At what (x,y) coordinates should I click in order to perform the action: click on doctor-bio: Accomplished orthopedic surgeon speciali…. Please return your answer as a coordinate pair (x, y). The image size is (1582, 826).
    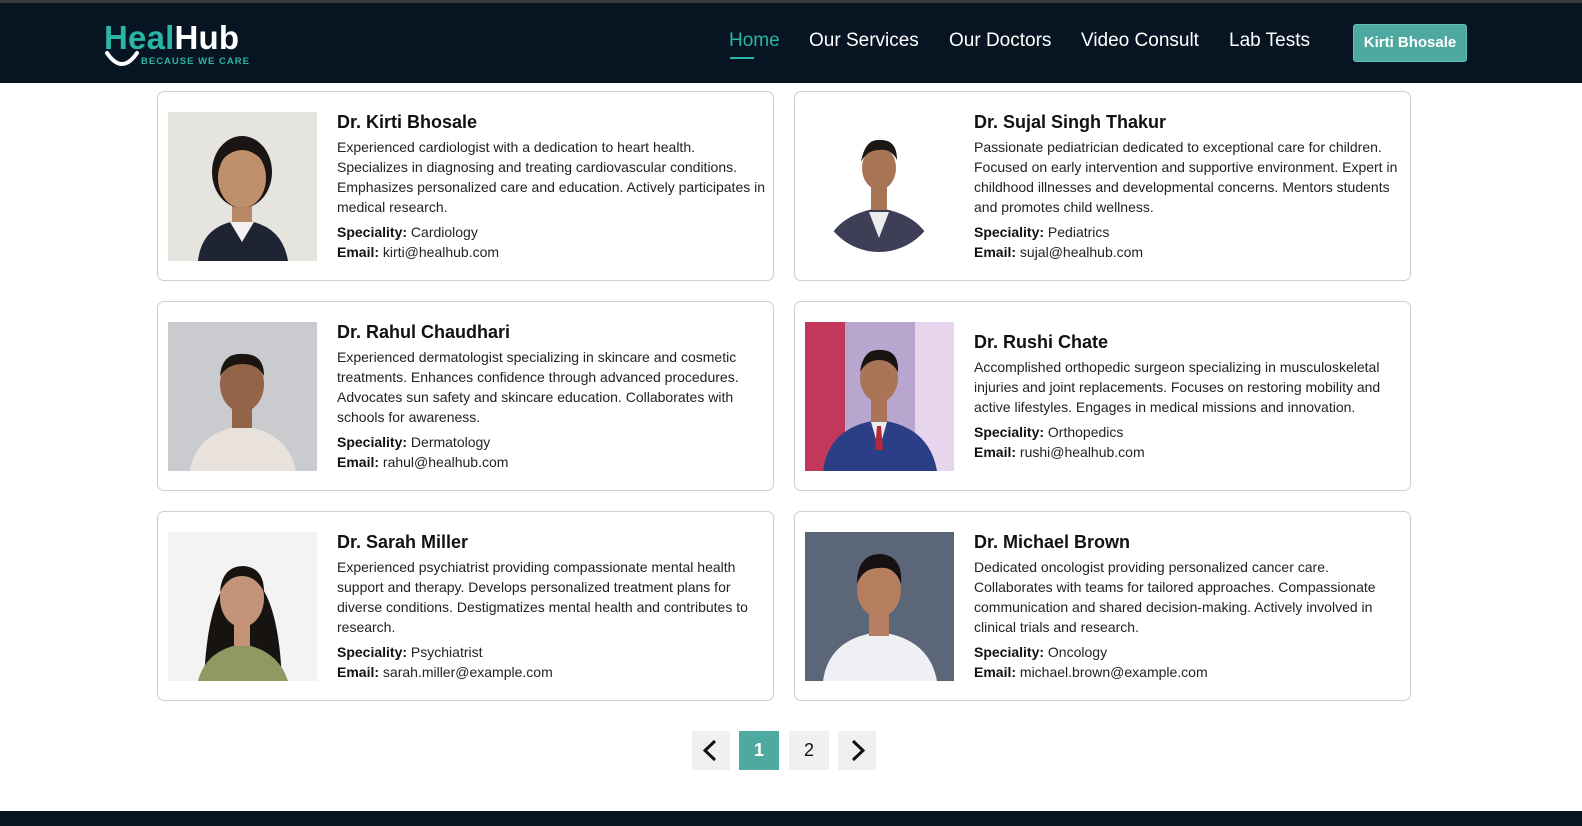
    Looking at the image, I should click on (1177, 387).